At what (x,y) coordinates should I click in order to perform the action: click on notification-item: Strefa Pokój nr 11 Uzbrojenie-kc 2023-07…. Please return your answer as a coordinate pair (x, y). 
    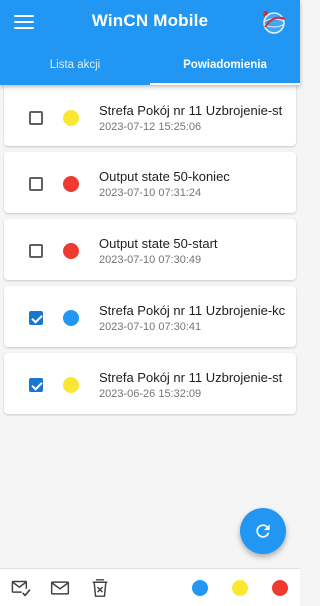
    Looking at the image, I should click on (150, 316).